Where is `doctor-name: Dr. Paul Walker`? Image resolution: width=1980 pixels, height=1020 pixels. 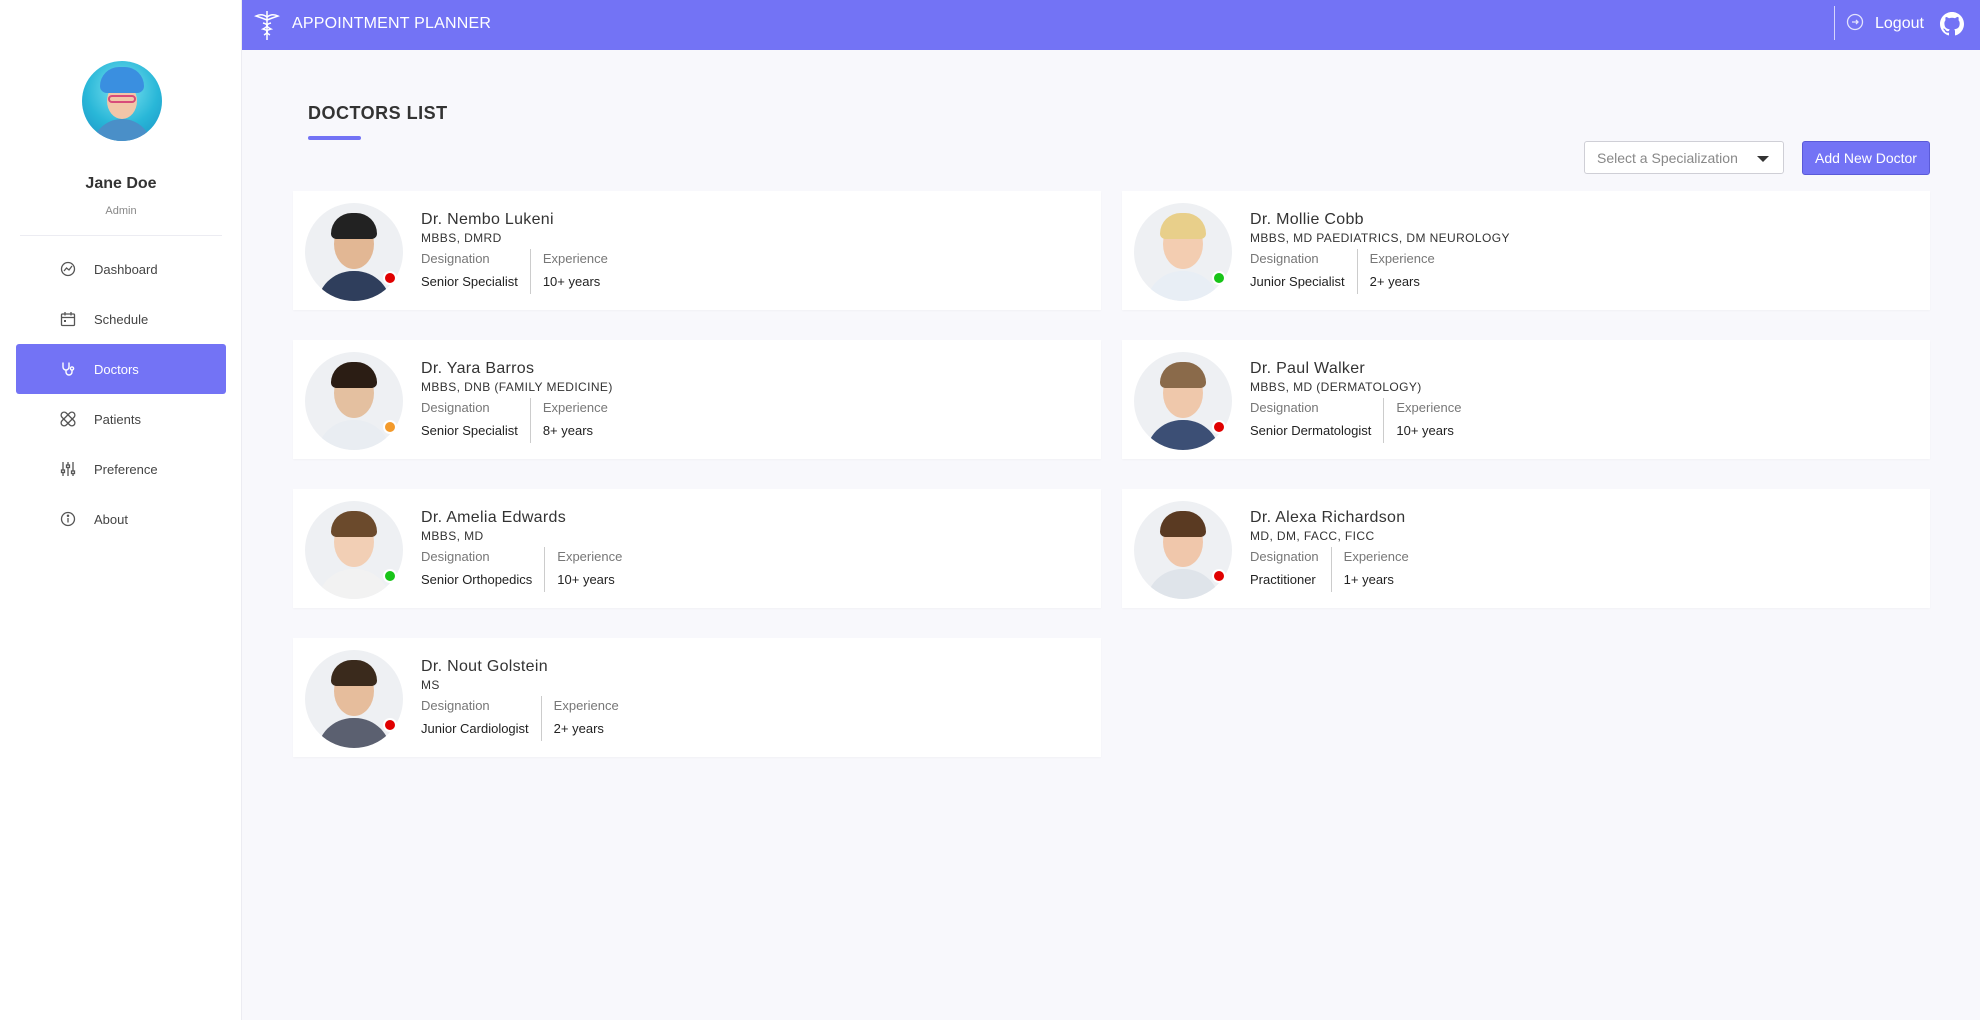
doctor-name: Dr. Paul Walker is located at coordinates (1308, 368).